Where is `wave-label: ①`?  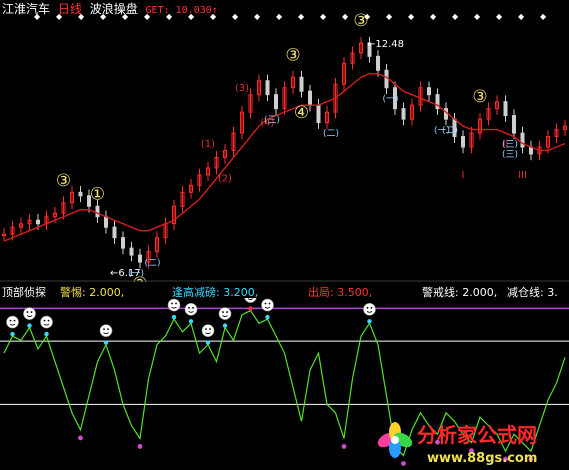
wave-label: ① is located at coordinates (97, 195).